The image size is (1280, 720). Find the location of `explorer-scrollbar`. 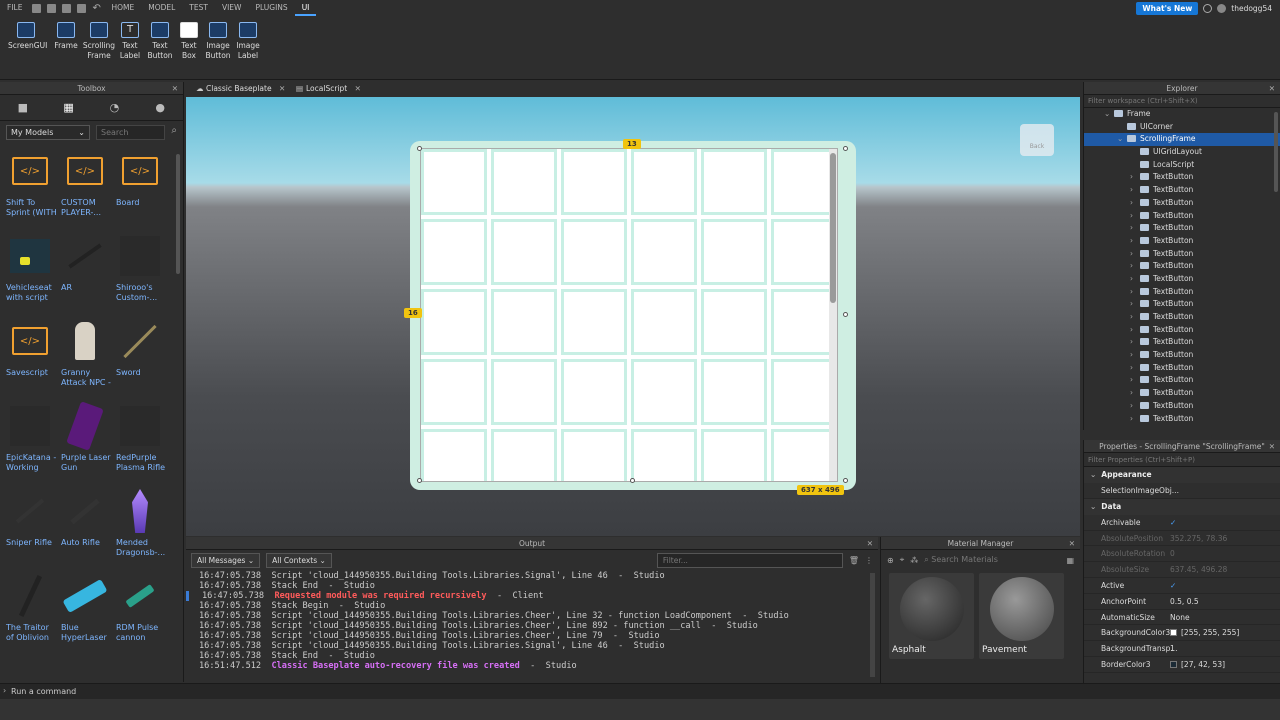

explorer-scrollbar is located at coordinates (1276, 152).